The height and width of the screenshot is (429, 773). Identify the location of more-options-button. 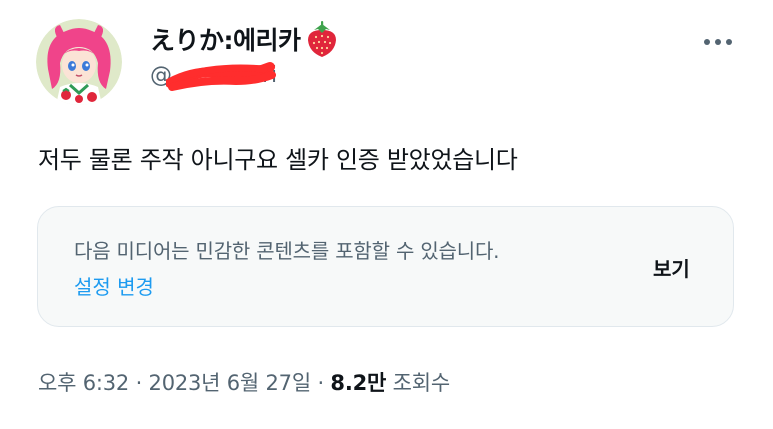
(718, 42).